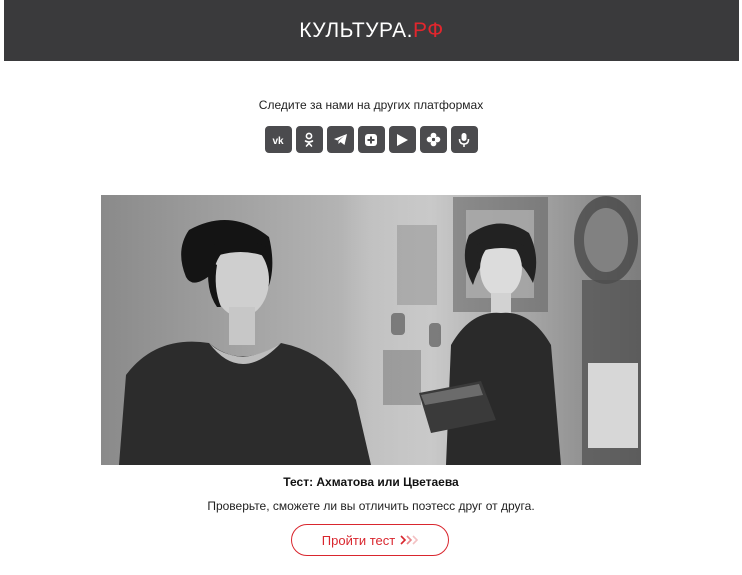 The image size is (742, 575). I want to click on podcast-icon, so click(464, 139).